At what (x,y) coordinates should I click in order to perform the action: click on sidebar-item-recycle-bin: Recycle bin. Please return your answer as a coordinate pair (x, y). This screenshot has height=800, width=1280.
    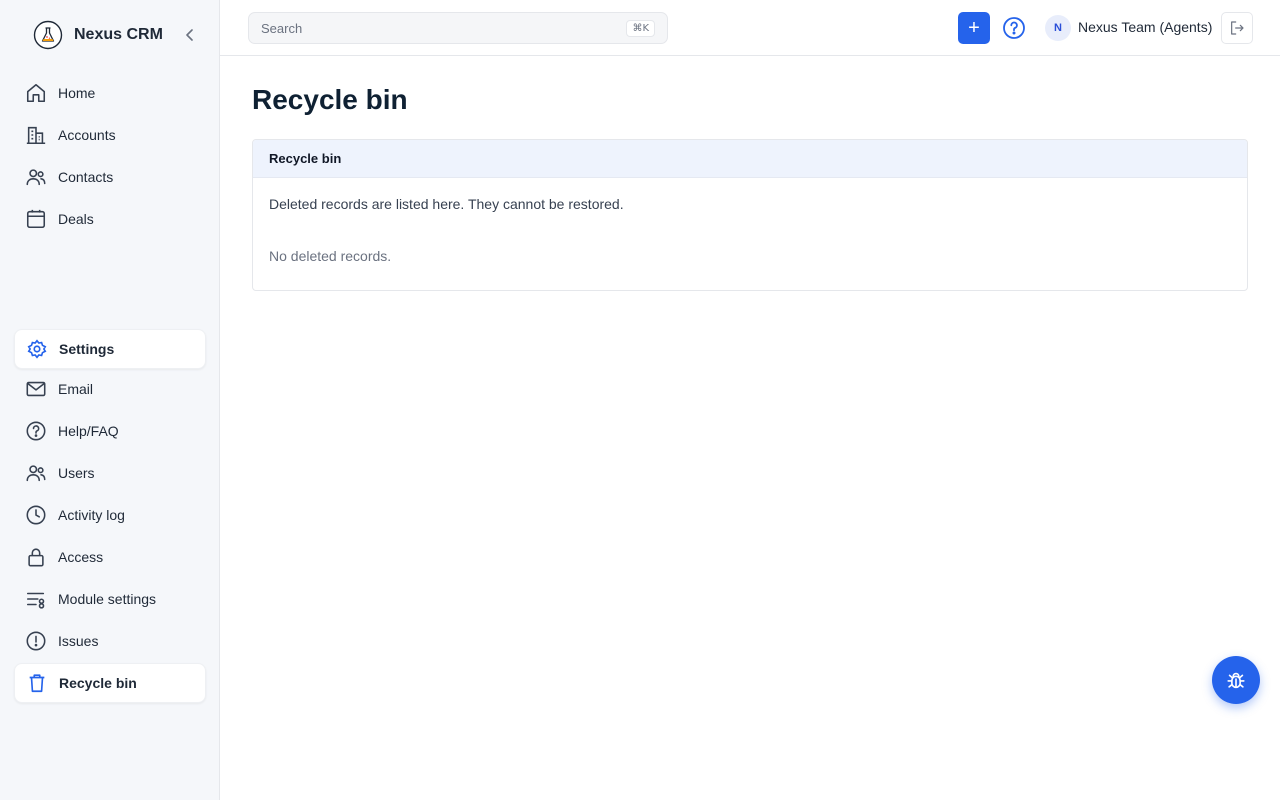
    Looking at the image, I should click on (110, 683).